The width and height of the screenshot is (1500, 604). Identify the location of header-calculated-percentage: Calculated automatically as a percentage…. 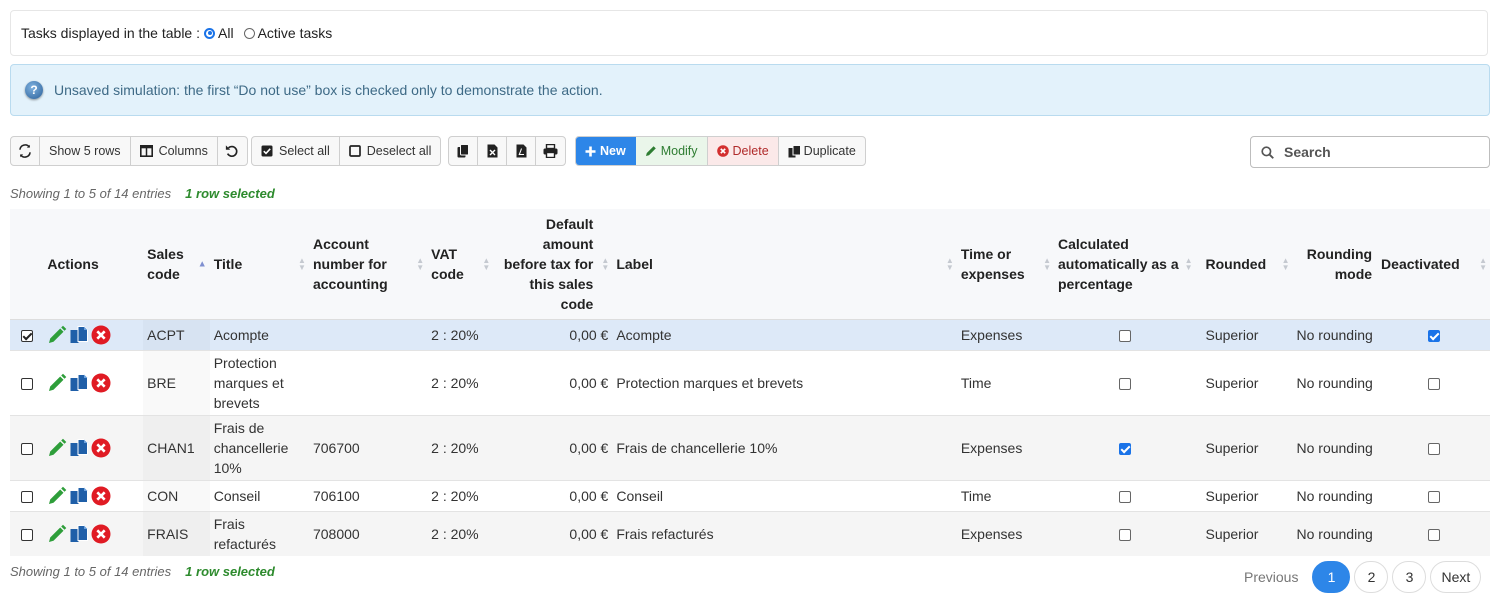
(1125, 264).